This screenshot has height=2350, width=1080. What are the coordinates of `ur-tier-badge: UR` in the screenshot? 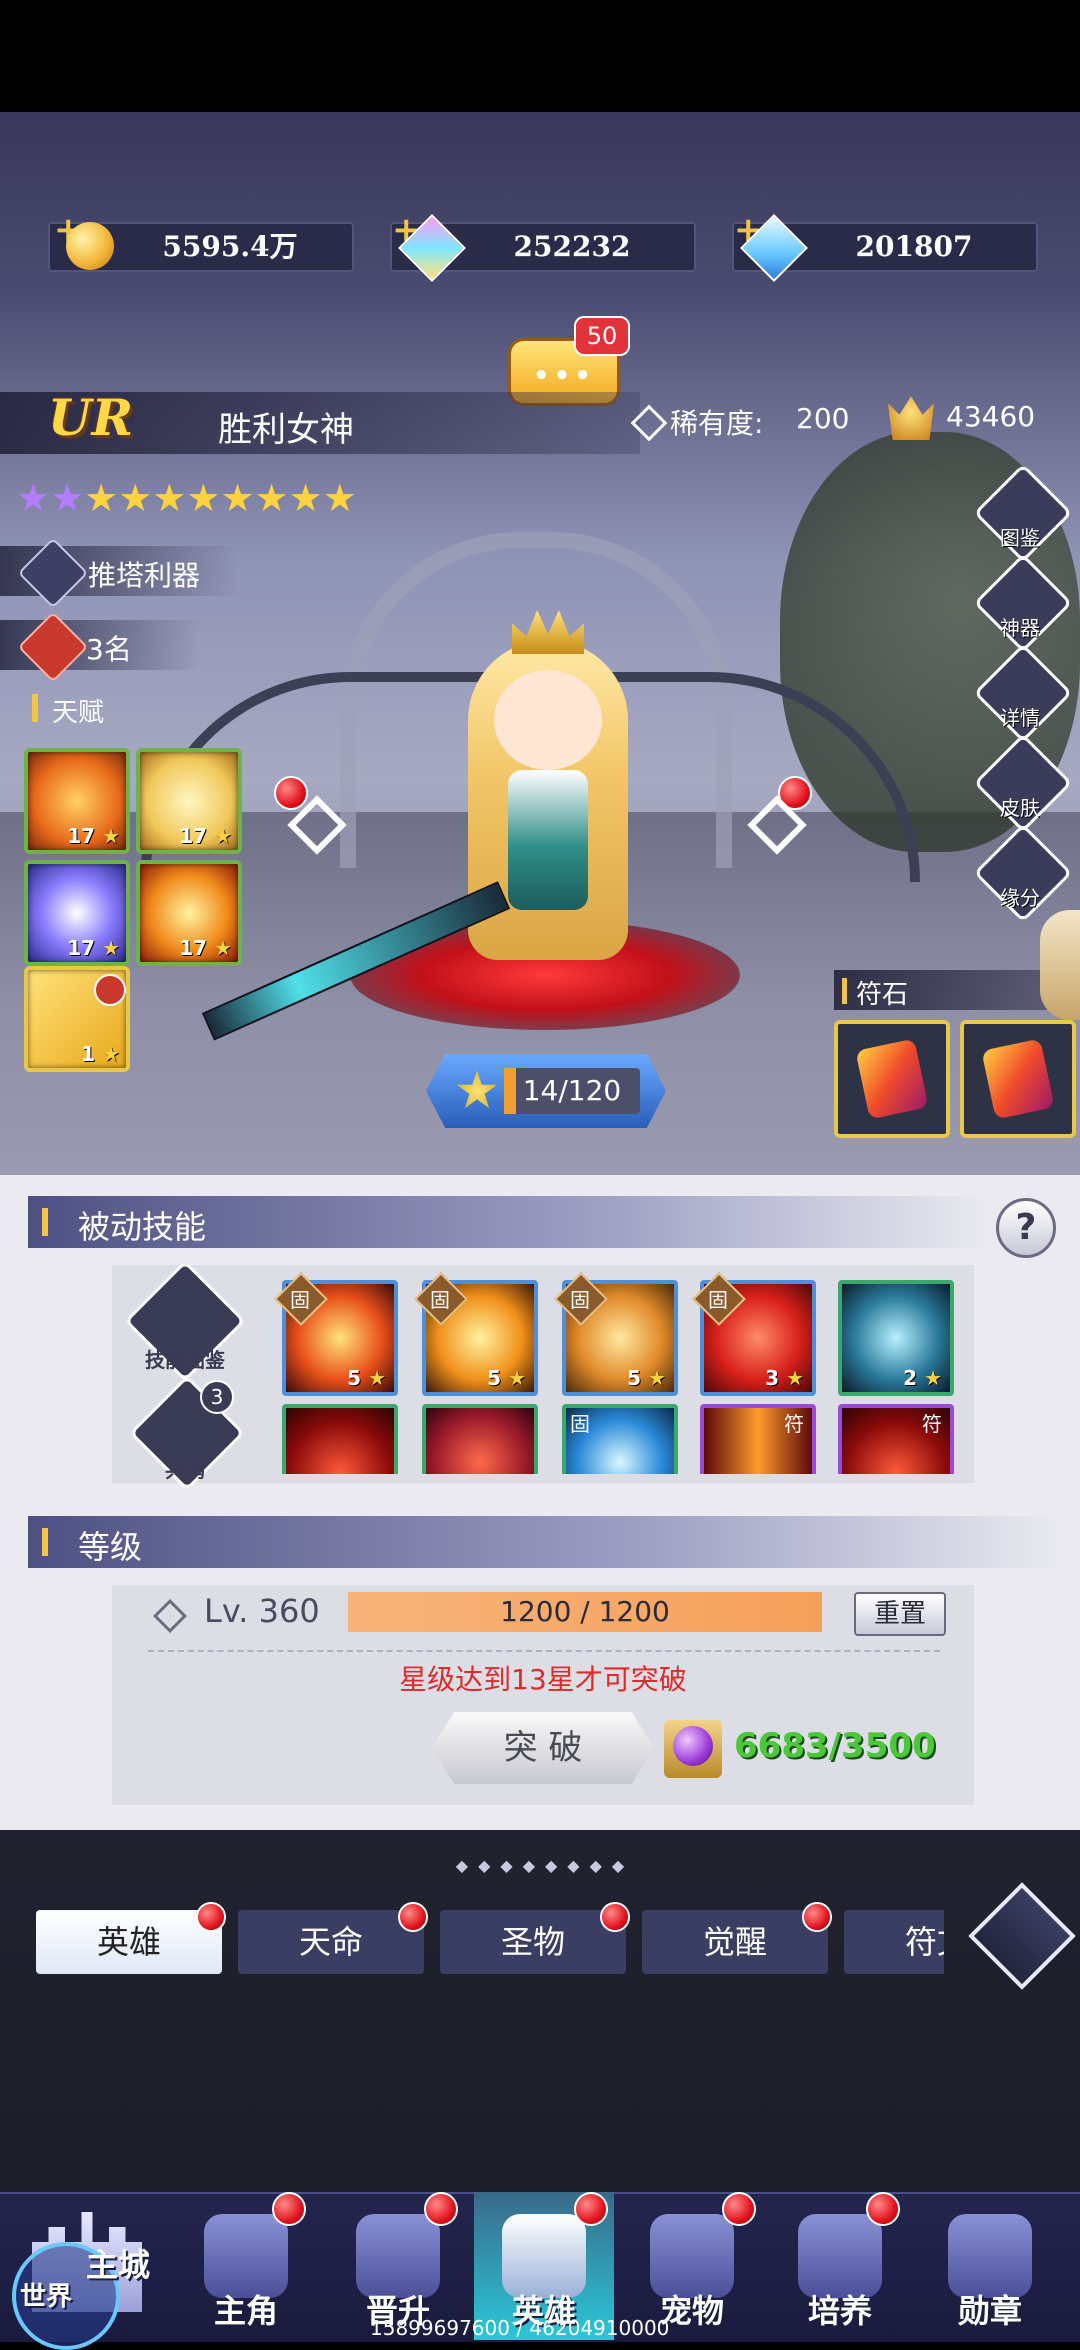 It's located at (91, 417).